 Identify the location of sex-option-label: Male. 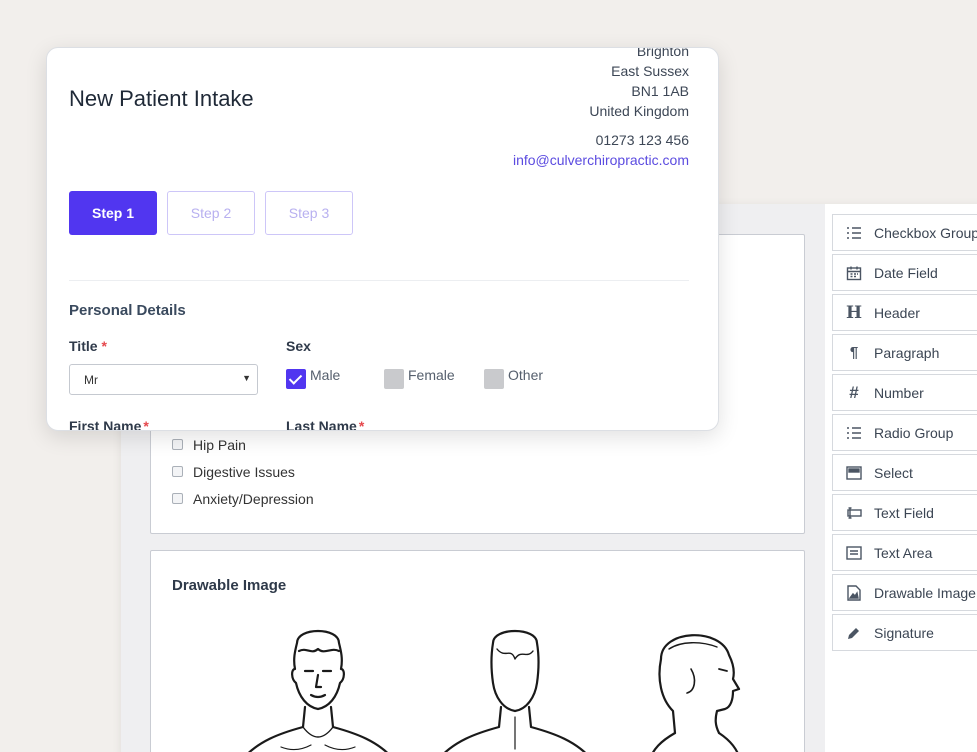
(325, 375).